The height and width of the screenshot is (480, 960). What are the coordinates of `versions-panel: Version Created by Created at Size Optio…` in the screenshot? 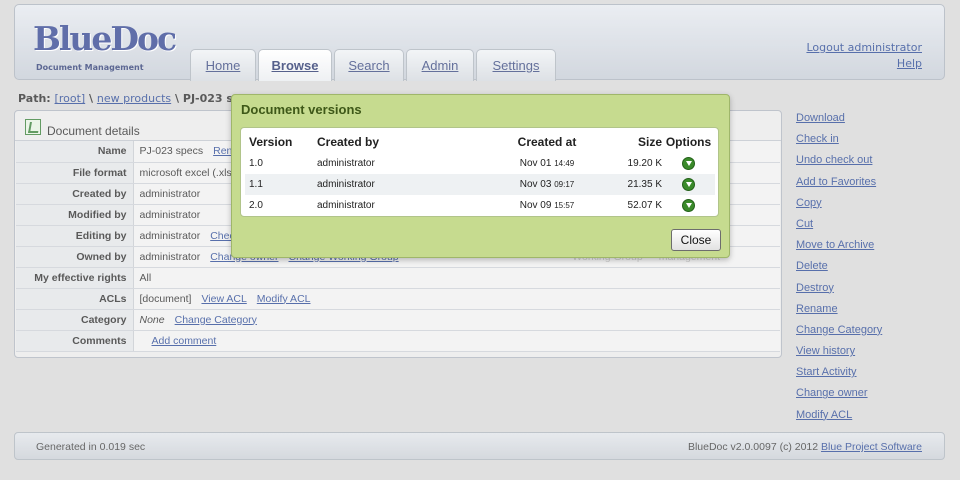 It's located at (479, 172).